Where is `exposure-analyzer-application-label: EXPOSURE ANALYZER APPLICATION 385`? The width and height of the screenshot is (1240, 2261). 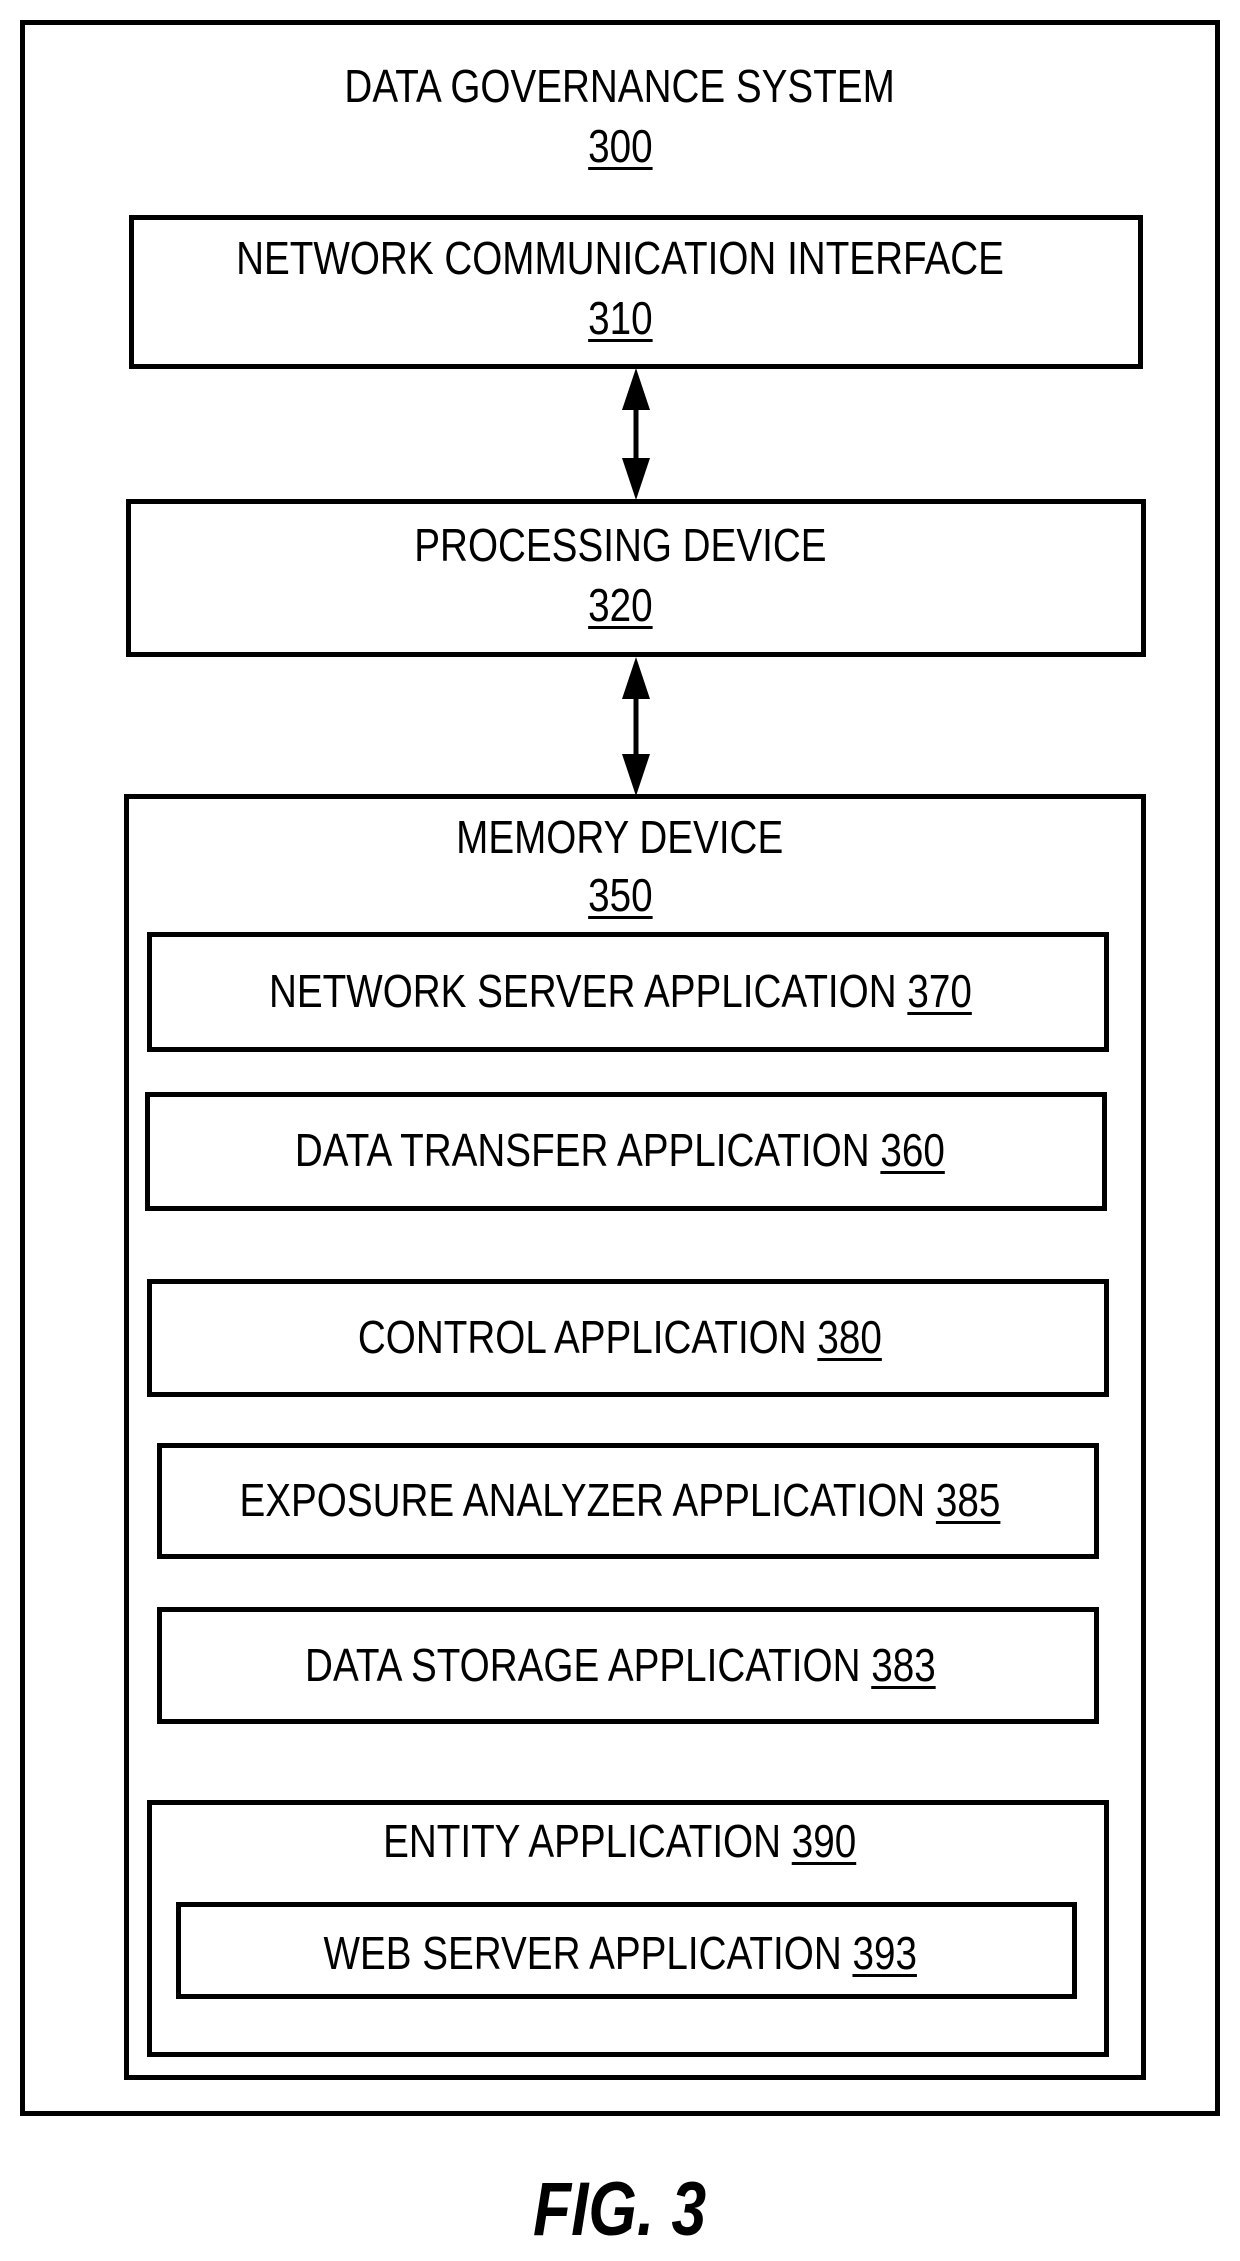
exposure-analyzer-application-label: EXPOSURE ANALYZER APPLICATION 385 is located at coordinates (620, 1500).